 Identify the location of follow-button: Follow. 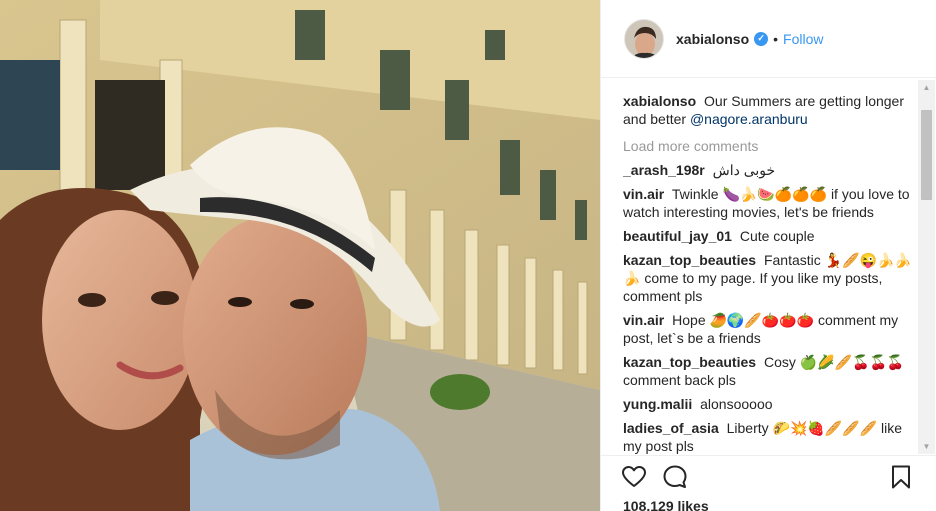
(803, 39).